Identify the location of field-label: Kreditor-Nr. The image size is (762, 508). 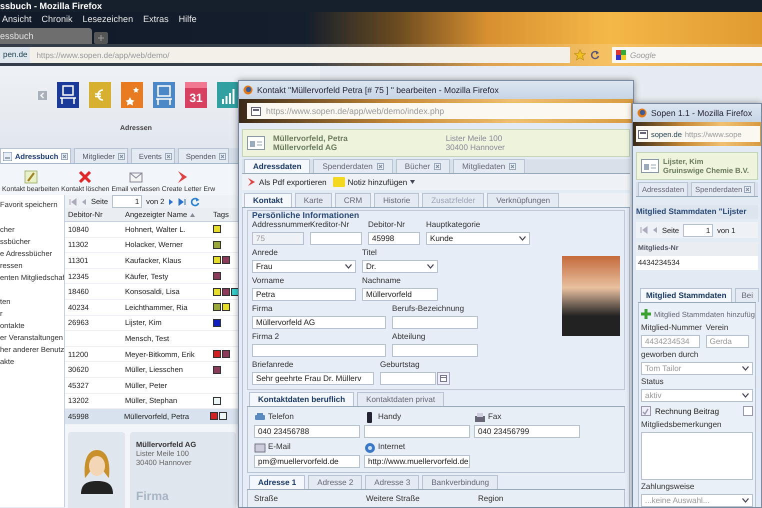
(330, 225).